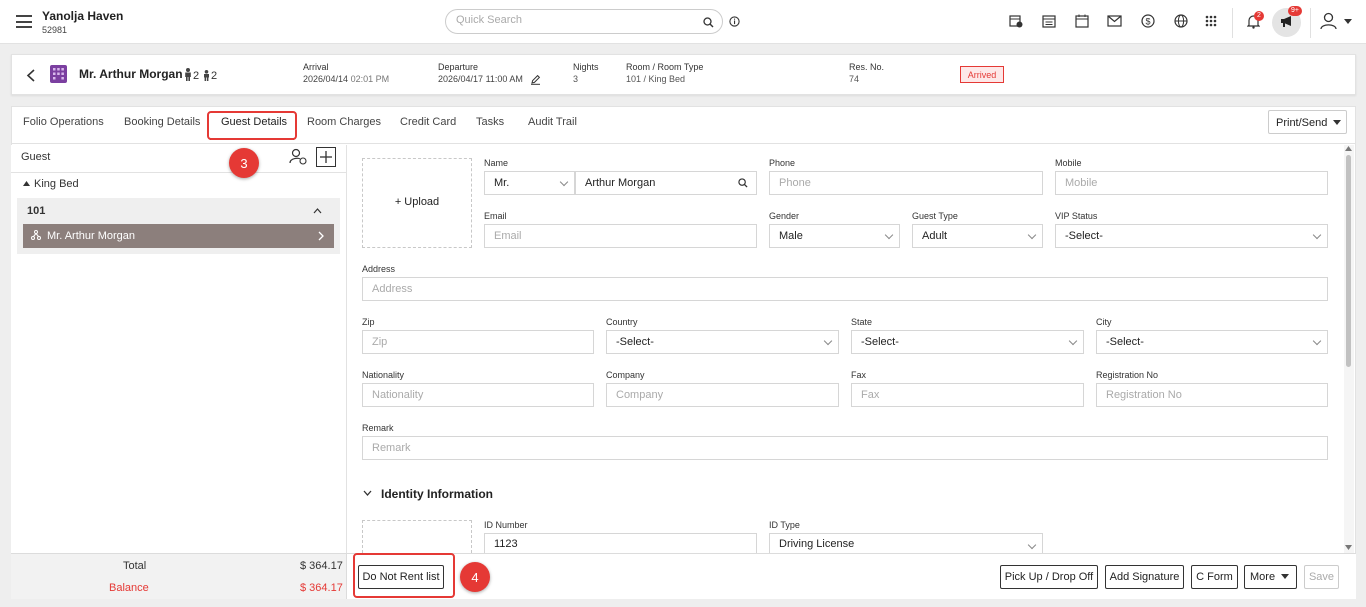 Image resolution: width=1366 pixels, height=607 pixels. Describe the element at coordinates (977, 236) in the screenshot. I see `guest-type-select: Adult` at that location.